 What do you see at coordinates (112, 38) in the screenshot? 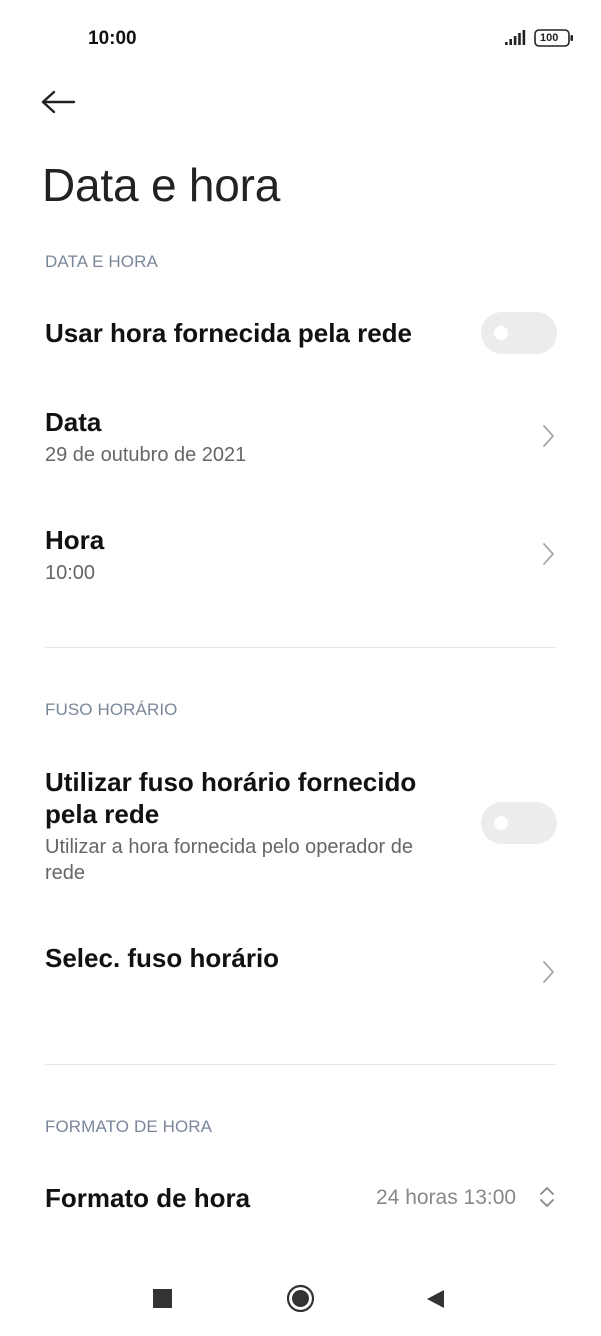
I see `status-time: 10:00` at bounding box center [112, 38].